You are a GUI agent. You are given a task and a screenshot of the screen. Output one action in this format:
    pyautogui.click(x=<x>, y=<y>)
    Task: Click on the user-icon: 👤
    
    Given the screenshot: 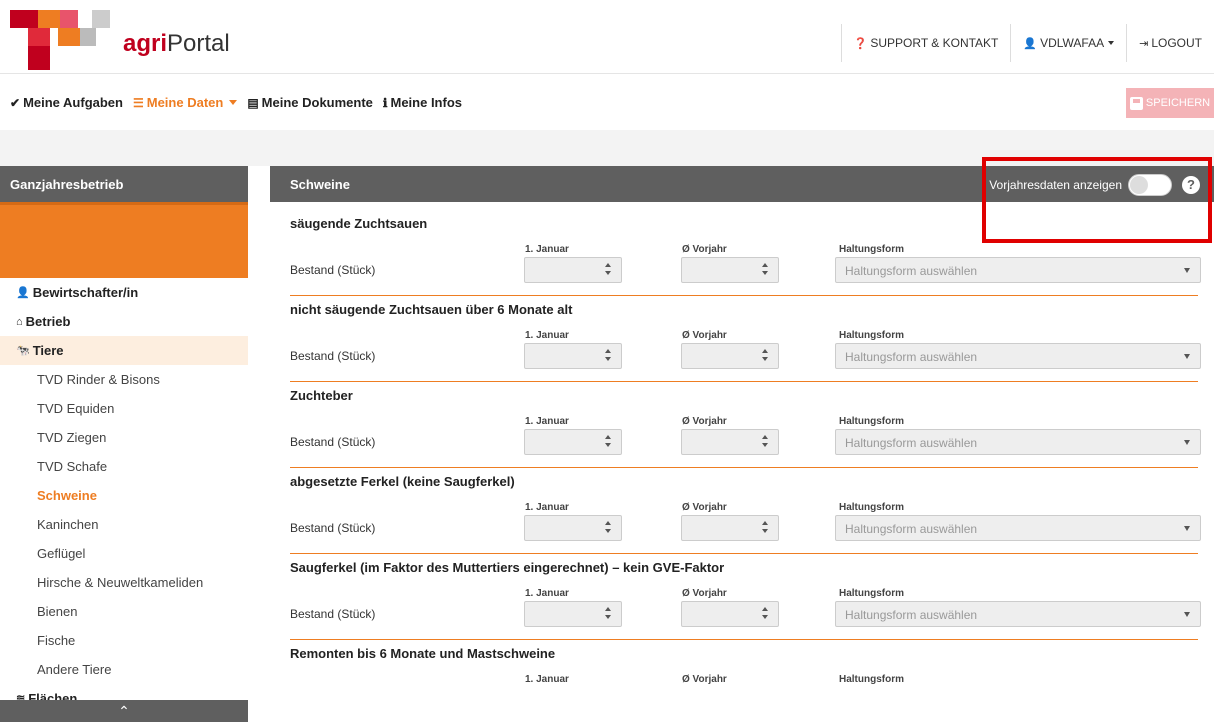 What is the action you would take?
    pyautogui.click(x=1030, y=43)
    